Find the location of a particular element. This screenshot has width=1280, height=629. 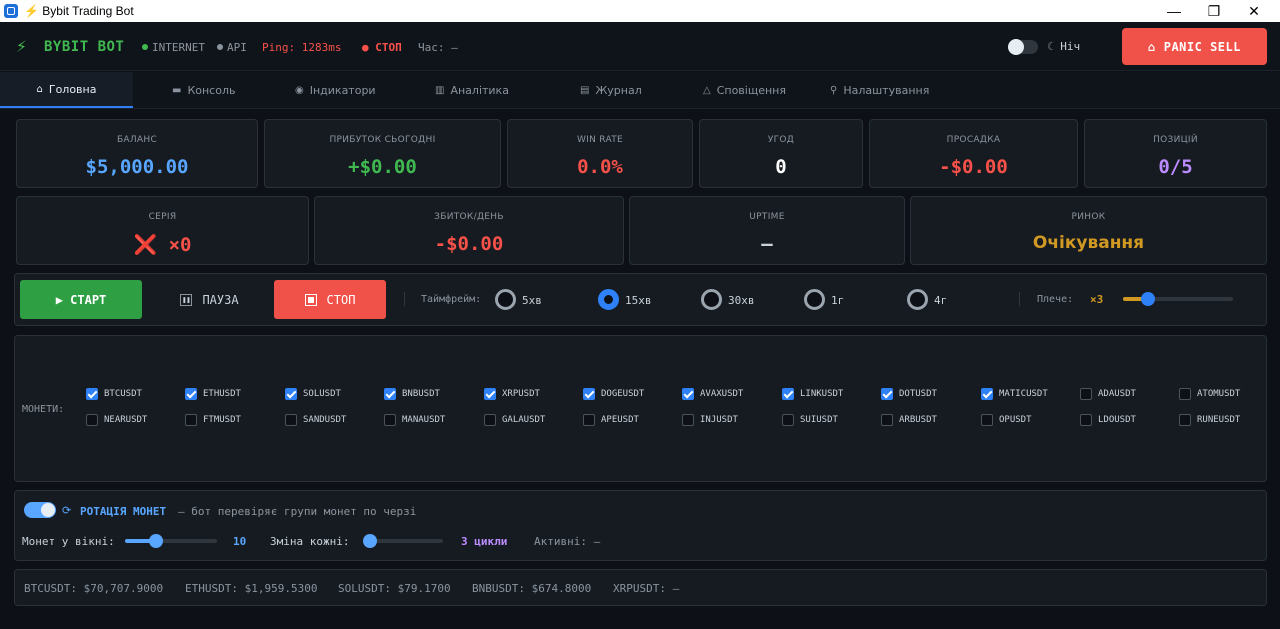

timeframe-radio-30m is located at coordinates (711, 299).